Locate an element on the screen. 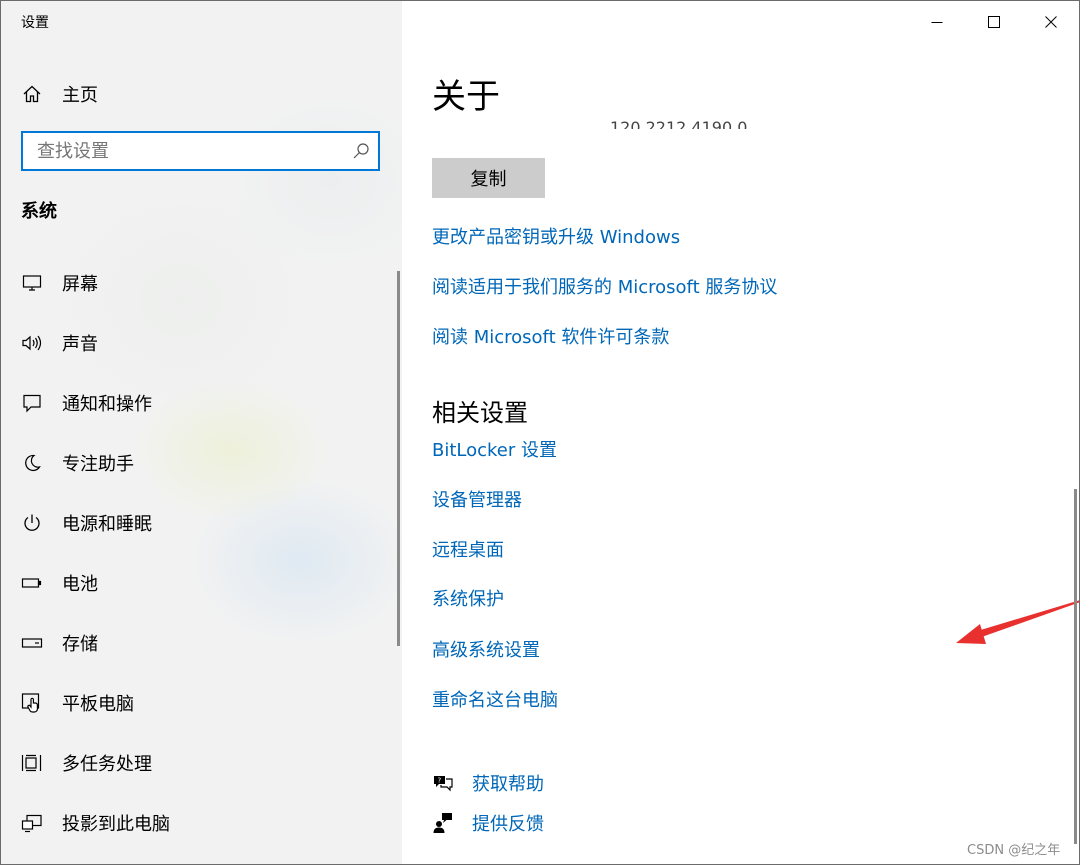 This screenshot has height=865, width=1080. sidebar-item-label: 通知和操作 is located at coordinates (107, 404).